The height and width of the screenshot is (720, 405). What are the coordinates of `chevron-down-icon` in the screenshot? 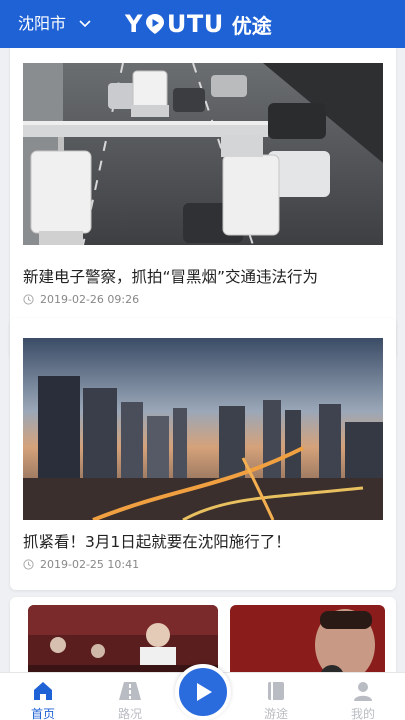 It's located at (85, 24).